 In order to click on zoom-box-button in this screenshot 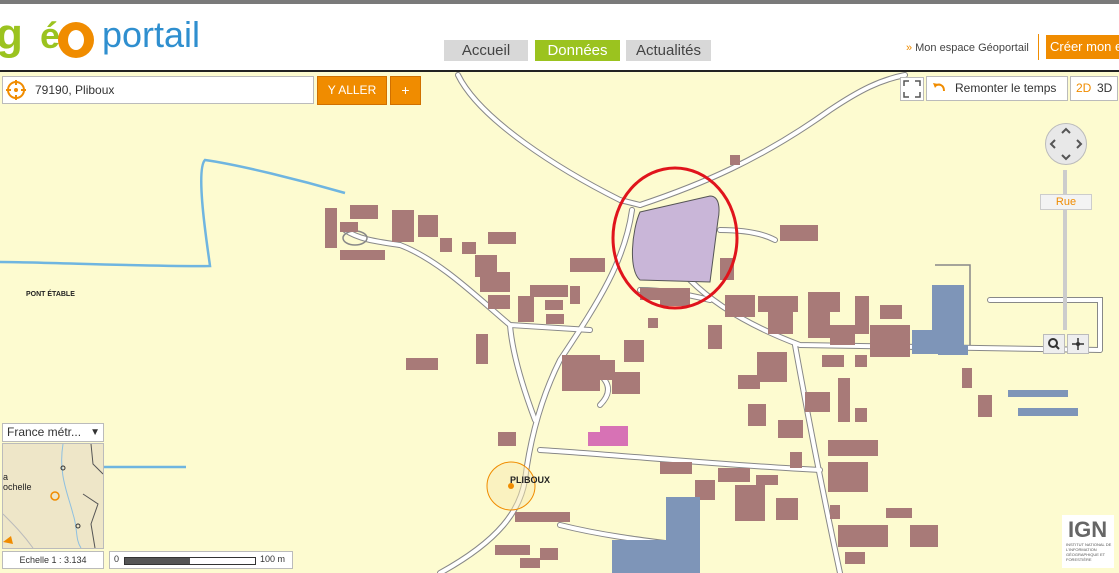, I will do `click(1054, 344)`.